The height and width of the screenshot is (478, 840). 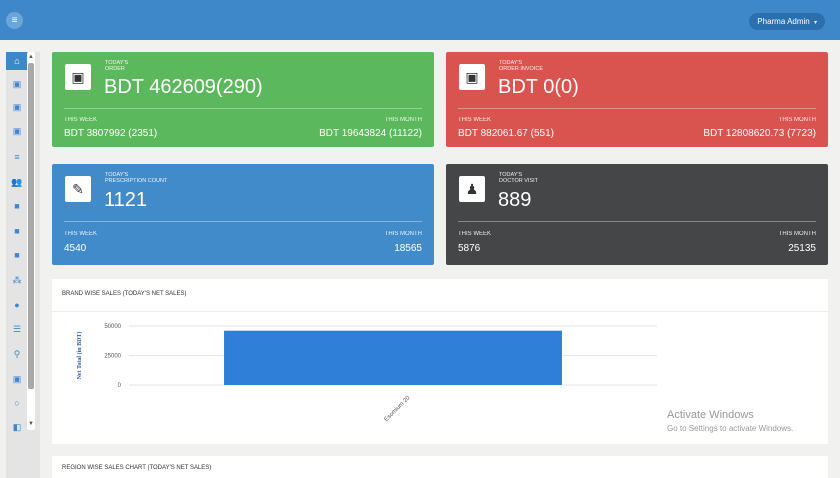 What do you see at coordinates (17, 354) in the screenshot?
I see `map-marker-icon: ⚲` at bounding box center [17, 354].